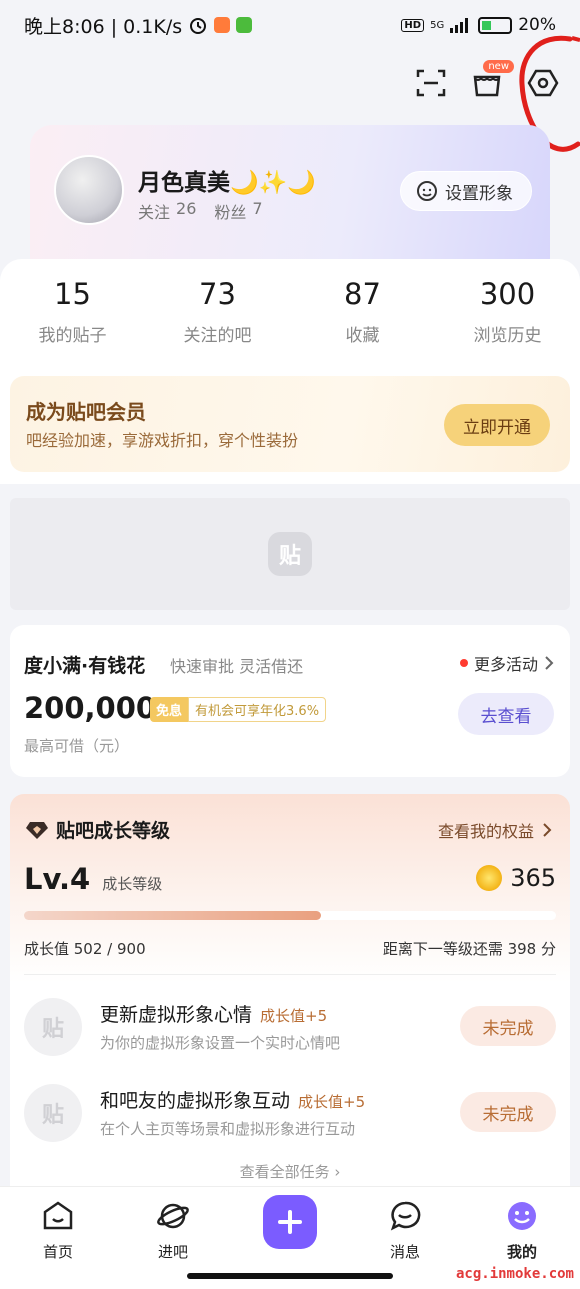 The height and width of the screenshot is (1289, 580). Describe the element at coordinates (404, 1252) in the screenshot. I see `tab-label: 消息` at that location.